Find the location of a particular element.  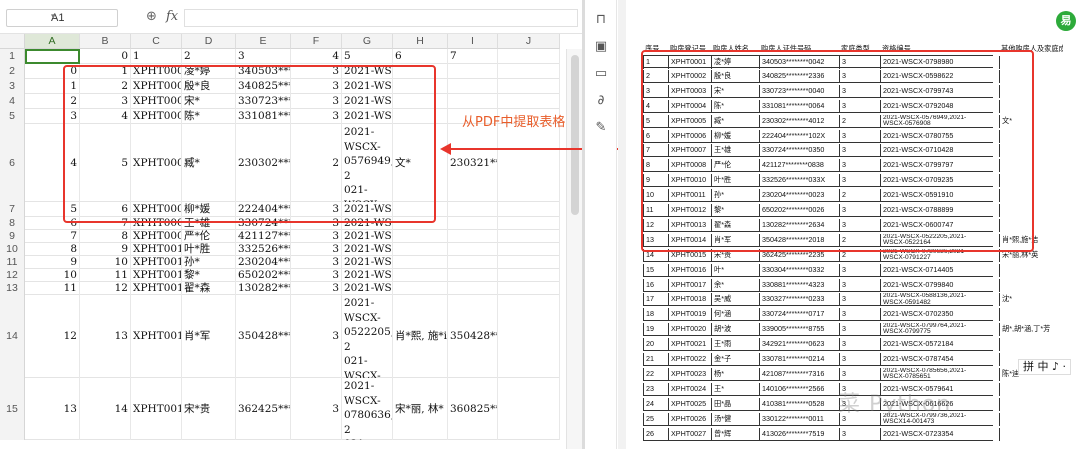

attachment-icon: ∂ is located at coordinates (601, 101).